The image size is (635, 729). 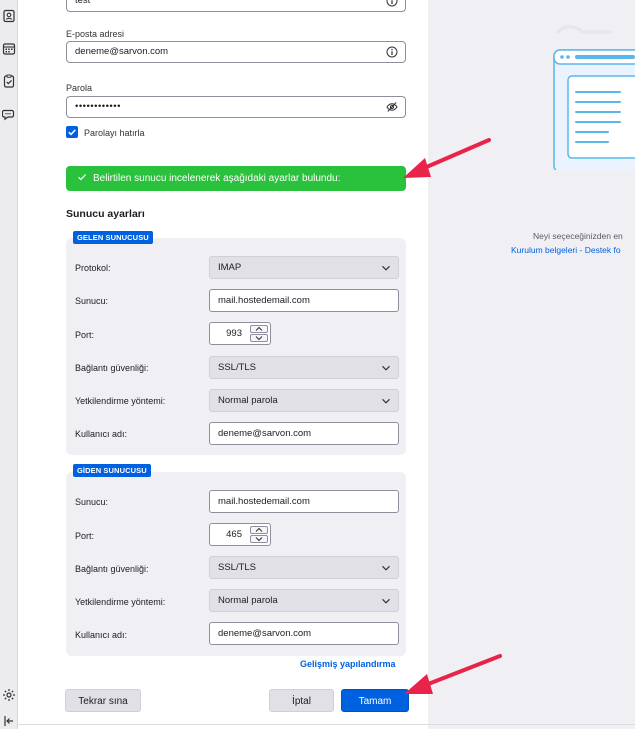 I want to click on settings-icon, so click(x=9, y=695).